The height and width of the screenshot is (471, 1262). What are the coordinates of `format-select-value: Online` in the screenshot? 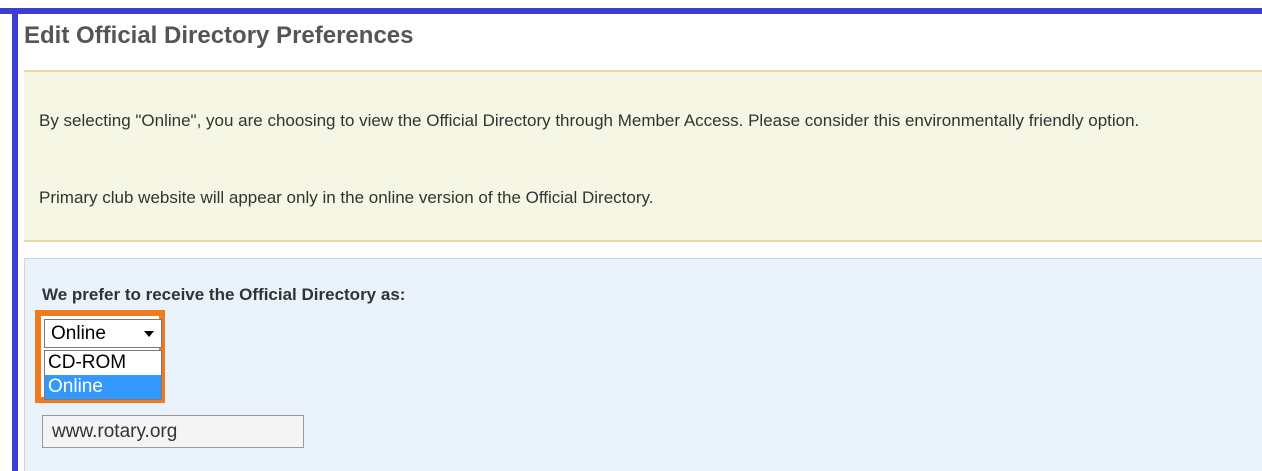 It's located at (78, 333).